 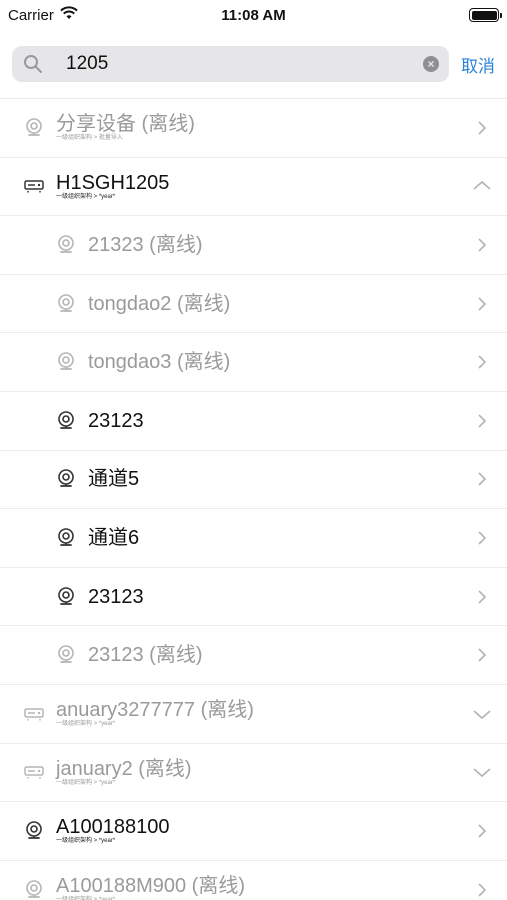 I want to click on device-row: anuary3277777 (离线) 一级组织架构 > *year*, so click(x=253, y=714).